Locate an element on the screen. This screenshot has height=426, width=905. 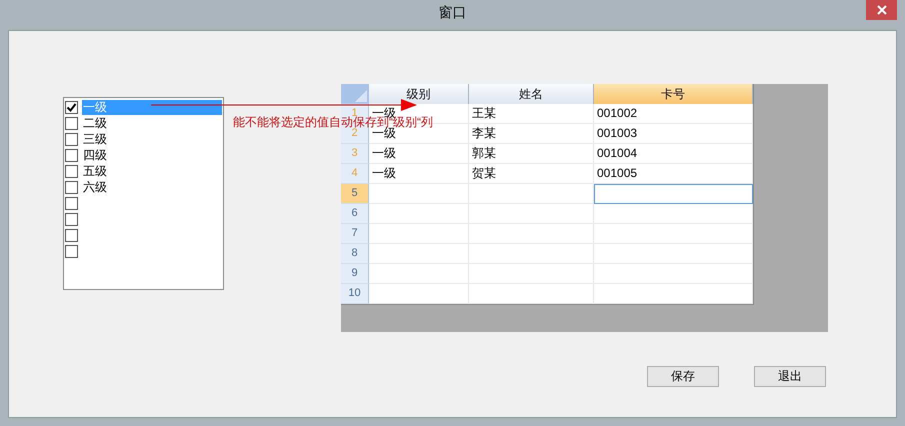
dialog-button: 退出 is located at coordinates (790, 376).